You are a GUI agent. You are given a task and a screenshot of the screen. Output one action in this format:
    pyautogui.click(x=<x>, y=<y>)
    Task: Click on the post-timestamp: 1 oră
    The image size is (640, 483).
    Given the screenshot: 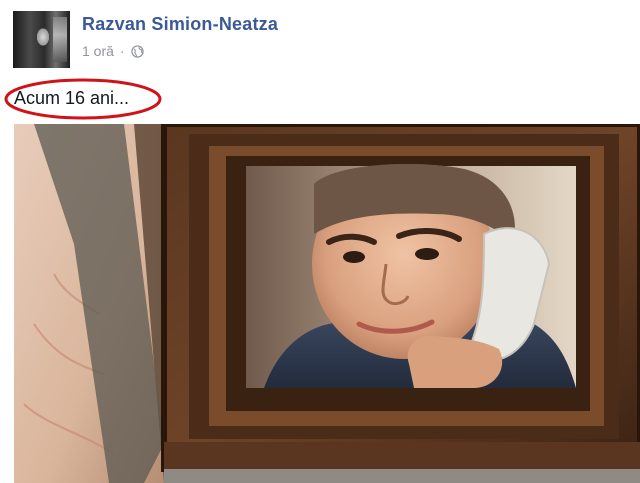 What is the action you would take?
    pyautogui.click(x=98, y=51)
    